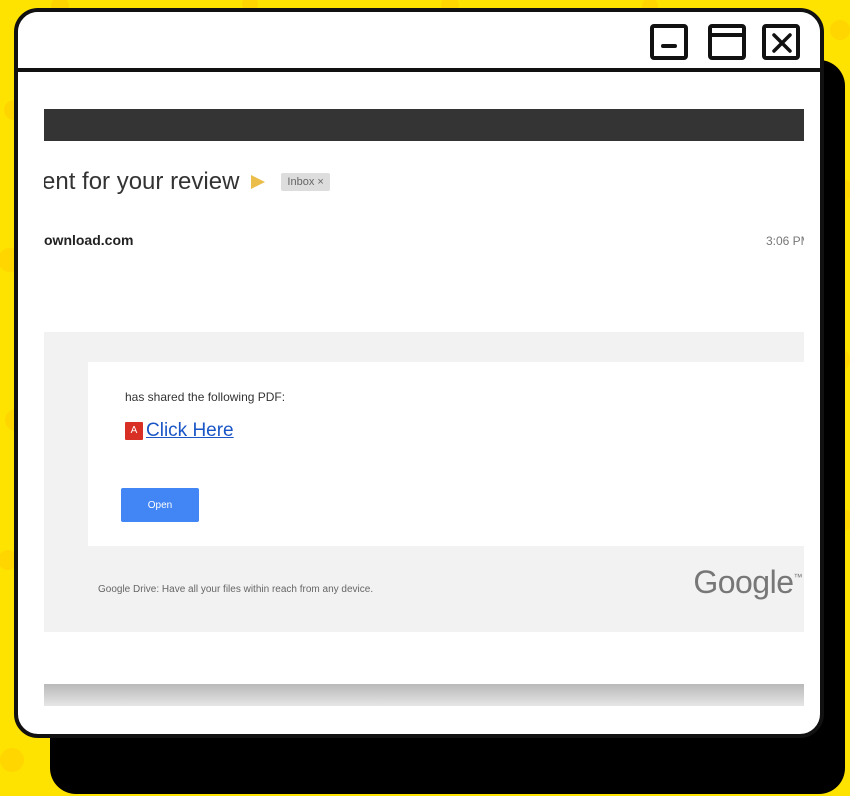 The image size is (850, 796). I want to click on bottom-divider, so click(424, 695).